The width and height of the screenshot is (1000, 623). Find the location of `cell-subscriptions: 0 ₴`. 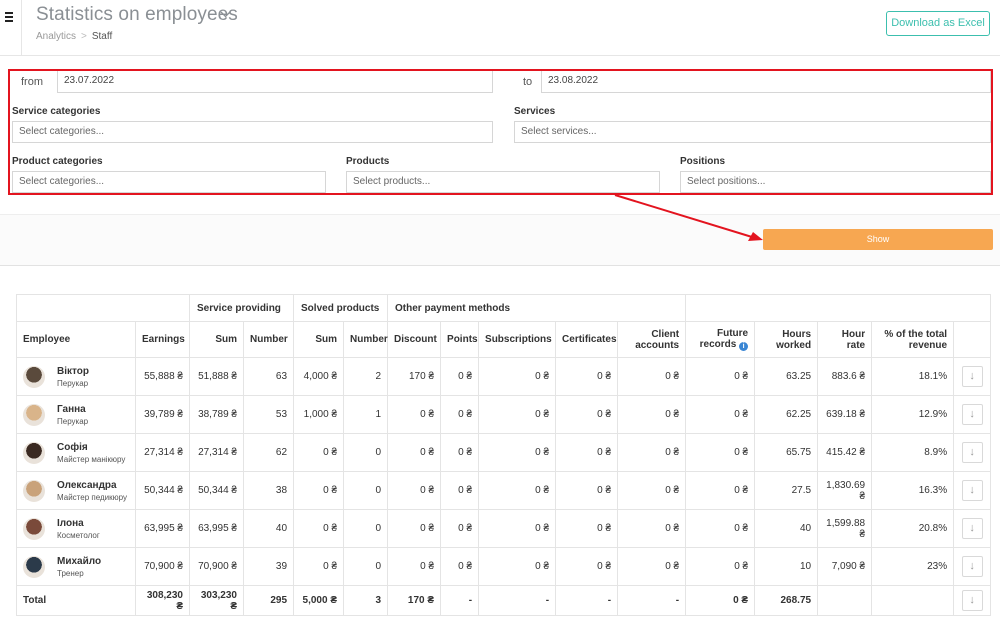

cell-subscriptions: 0 ₴ is located at coordinates (517, 452).